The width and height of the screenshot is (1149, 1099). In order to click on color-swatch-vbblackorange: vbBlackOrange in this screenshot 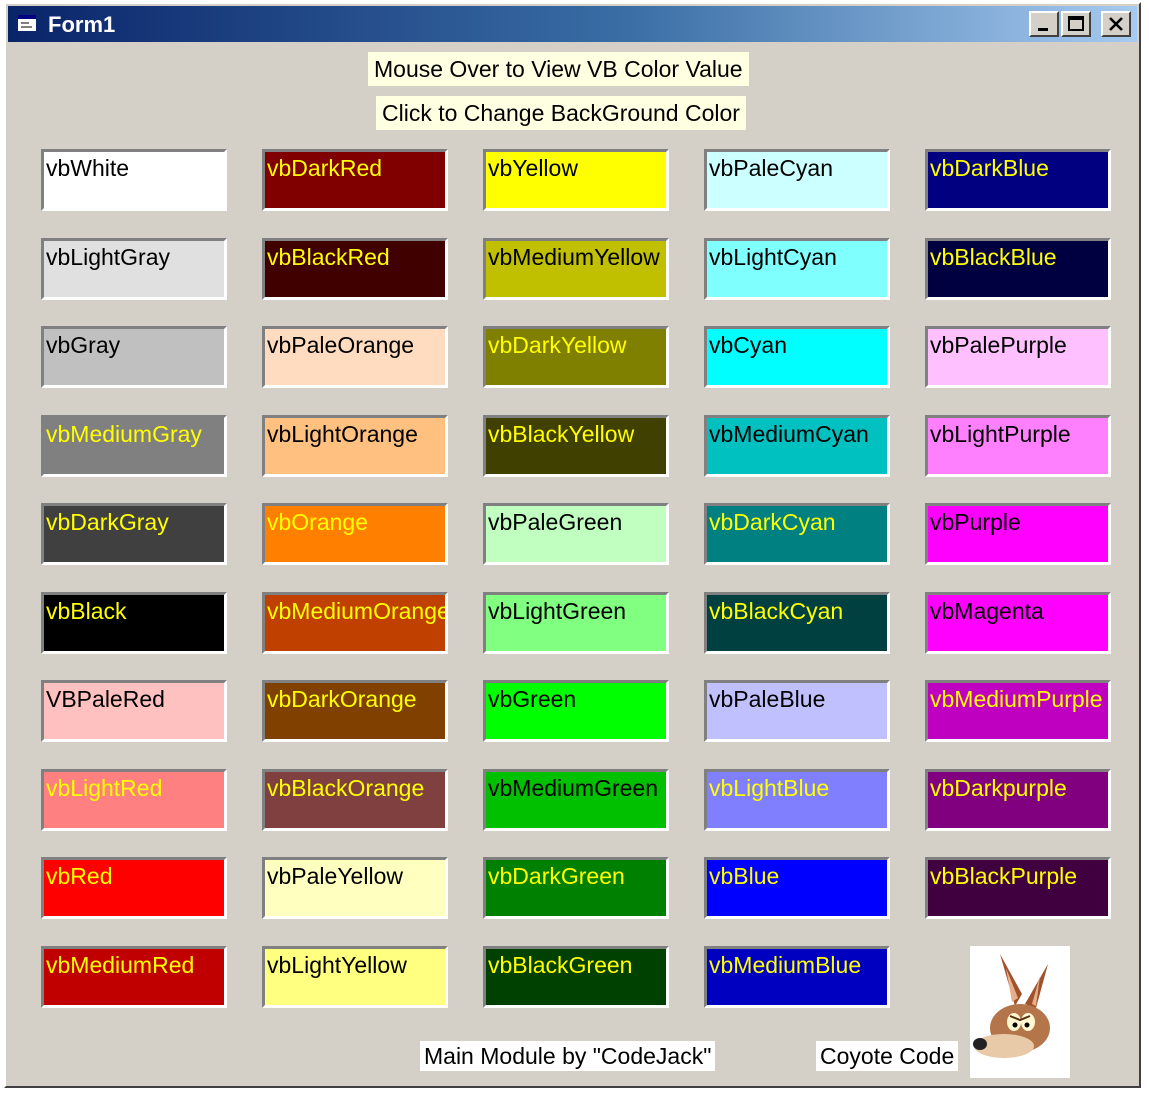, I will do `click(355, 800)`.